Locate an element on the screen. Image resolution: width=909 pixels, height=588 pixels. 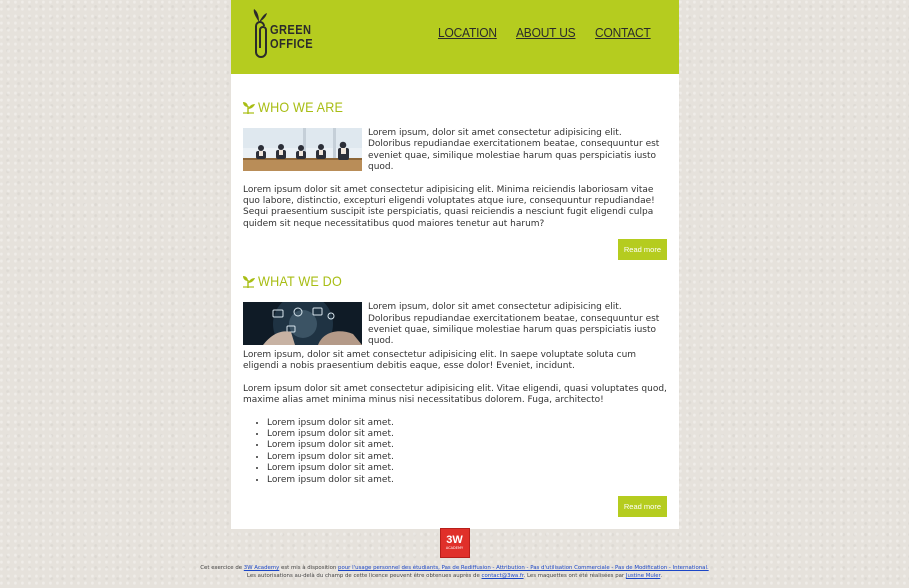
logo: GREEN OFFICE is located at coordinates (285, 34).